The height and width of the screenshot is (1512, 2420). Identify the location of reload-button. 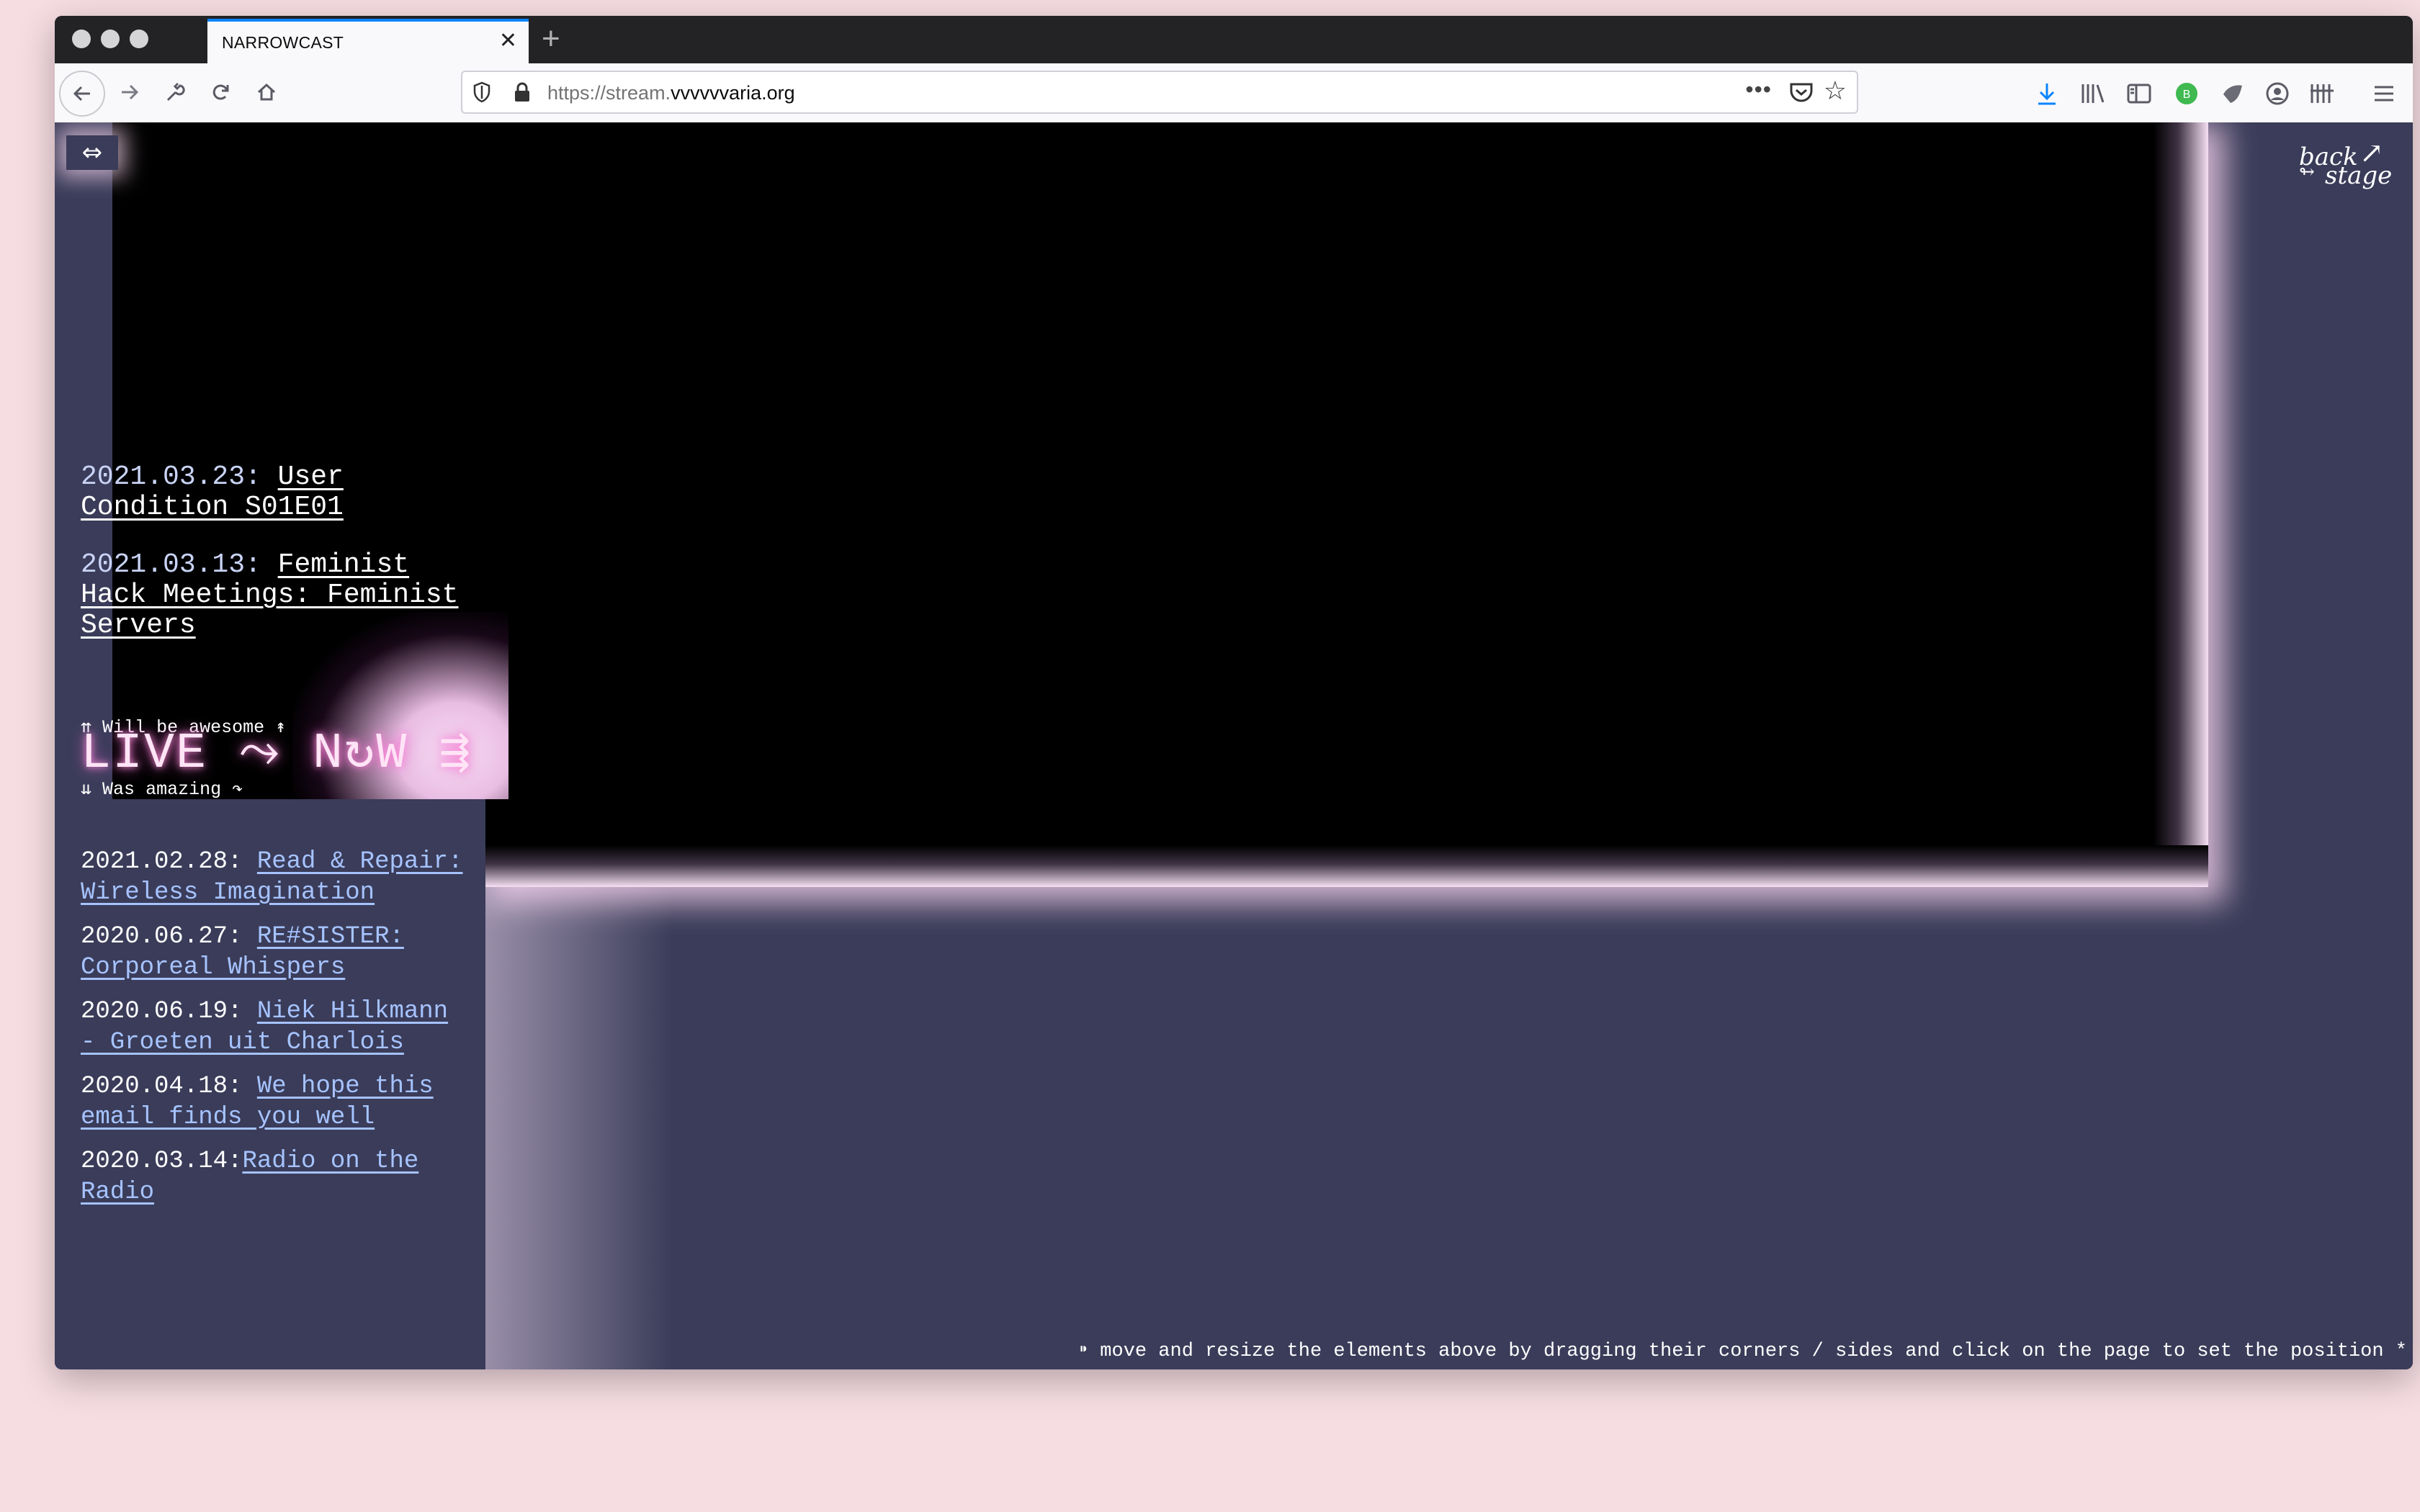
(220, 92).